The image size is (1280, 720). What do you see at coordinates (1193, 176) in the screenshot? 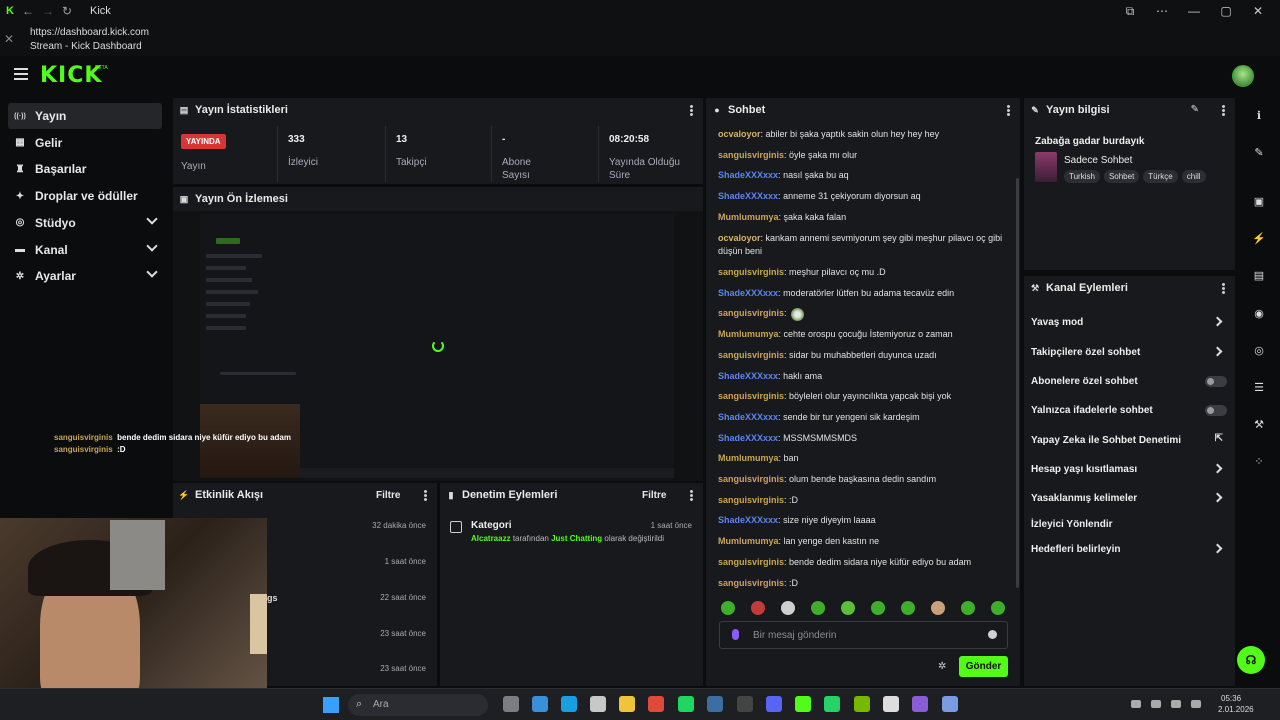
I see `tag-chip: chill` at bounding box center [1193, 176].